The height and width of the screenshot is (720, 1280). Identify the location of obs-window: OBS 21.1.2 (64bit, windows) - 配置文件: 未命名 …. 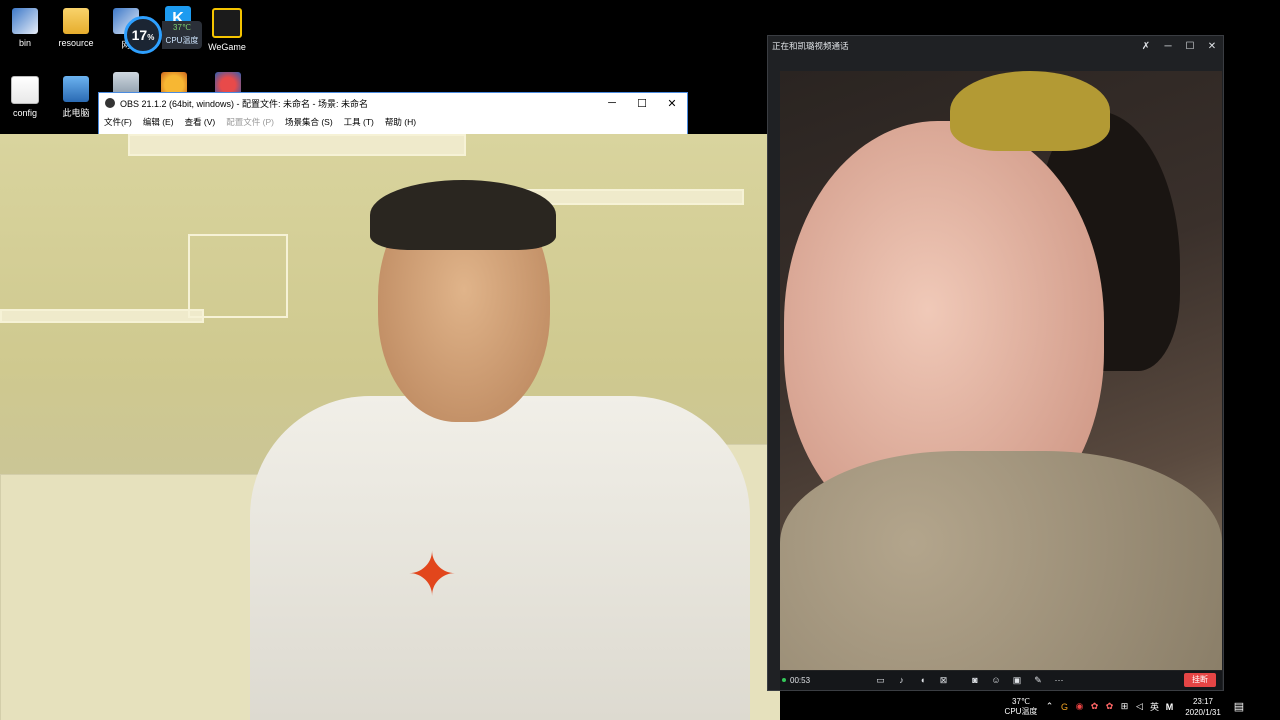
(393, 114).